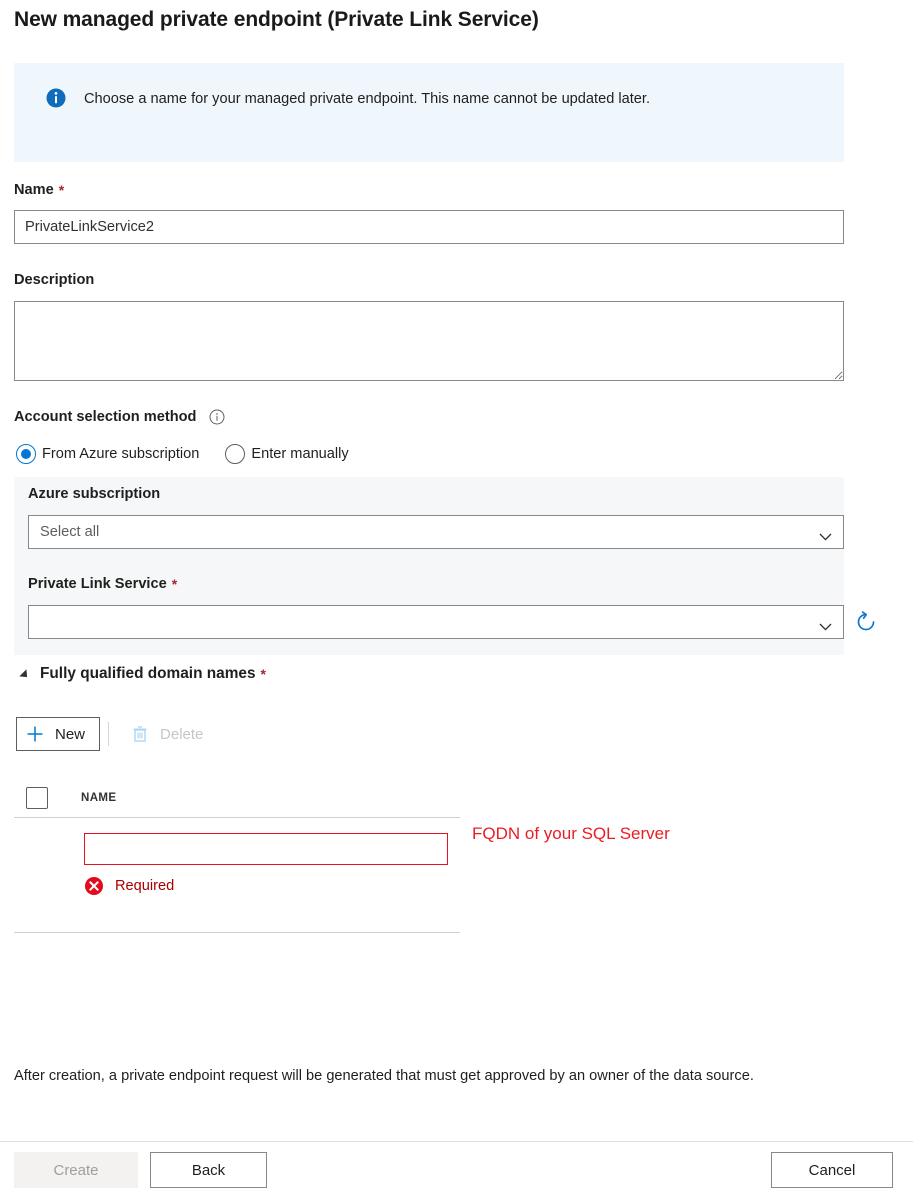  What do you see at coordinates (263, 674) in the screenshot?
I see `fqdn-required-marker: *` at bounding box center [263, 674].